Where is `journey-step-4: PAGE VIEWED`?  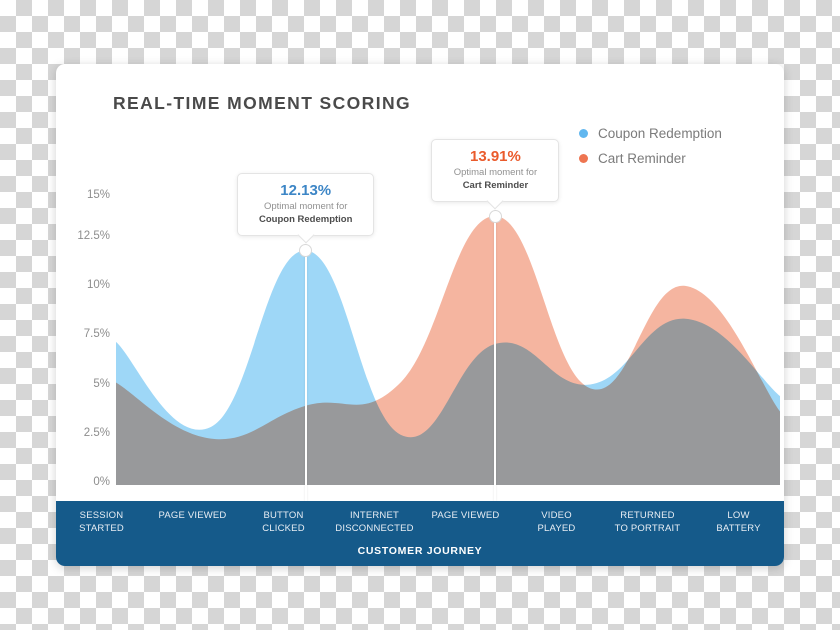 journey-step-4: PAGE VIEWED is located at coordinates (465, 516).